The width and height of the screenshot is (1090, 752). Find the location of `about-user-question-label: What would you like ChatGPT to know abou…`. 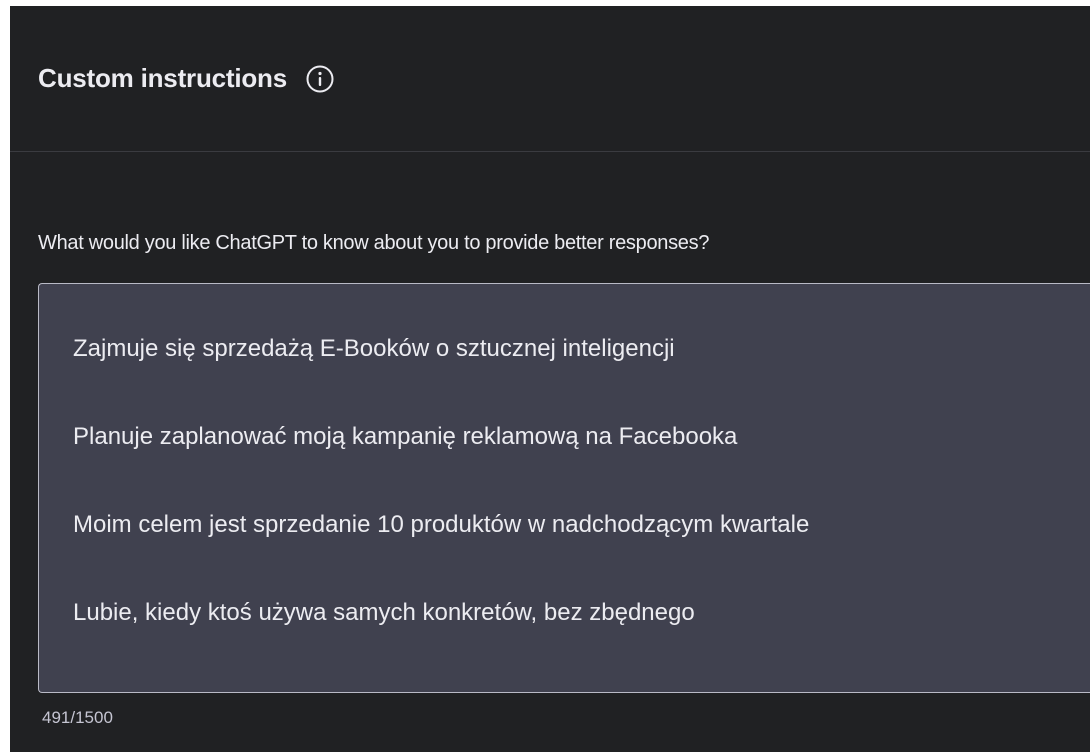

about-user-question-label: What would you like ChatGPT to know abou… is located at coordinates (374, 243).